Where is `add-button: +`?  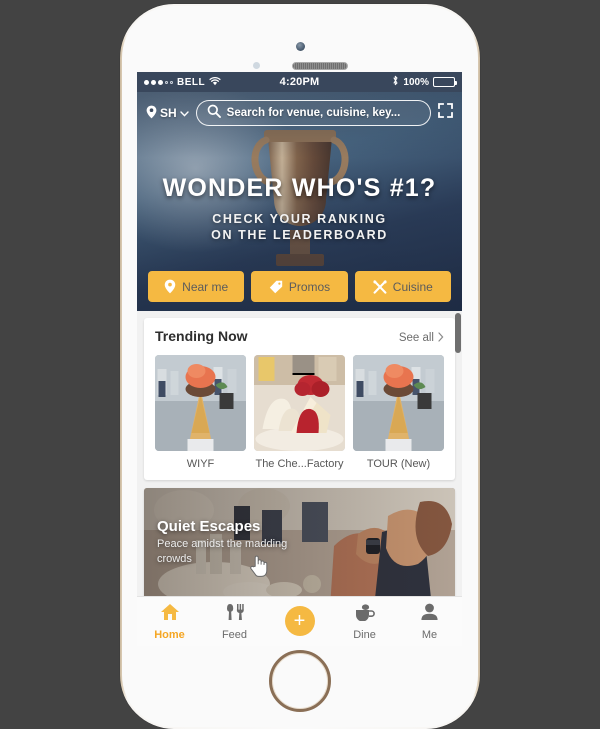 add-button: + is located at coordinates (299, 620).